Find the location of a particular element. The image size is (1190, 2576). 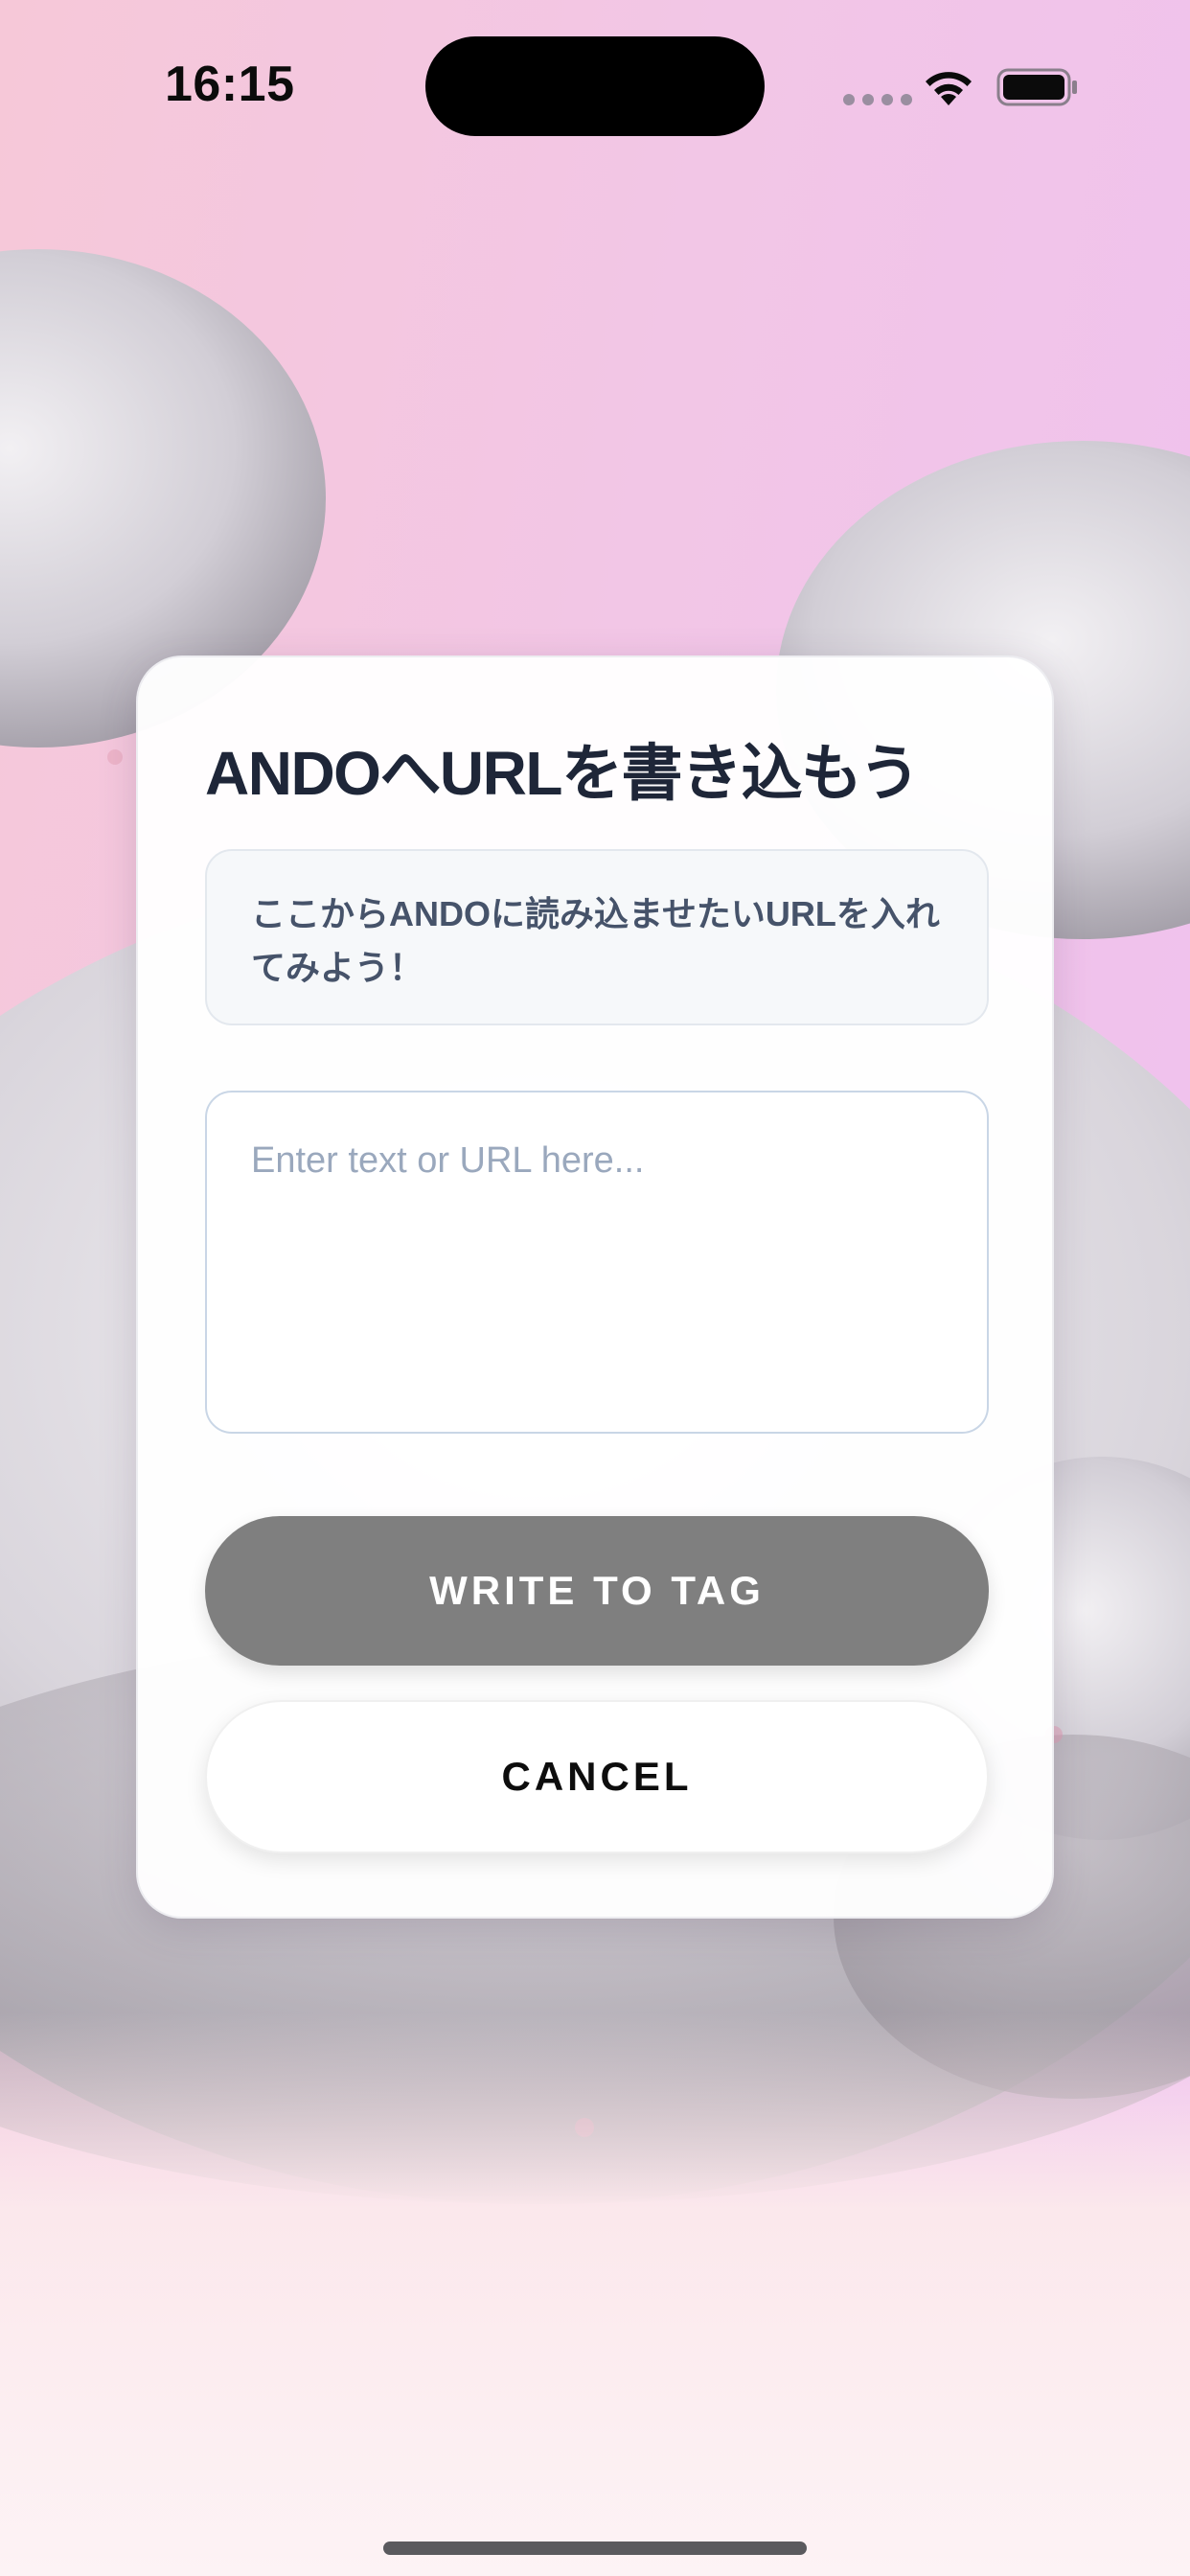

cancel-button: CANCEL is located at coordinates (597, 1776).